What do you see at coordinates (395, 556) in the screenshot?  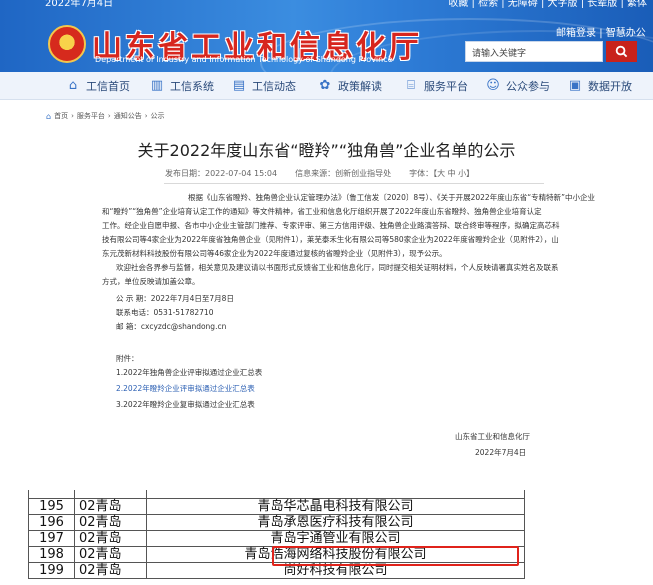 I see `highlight-box` at bounding box center [395, 556].